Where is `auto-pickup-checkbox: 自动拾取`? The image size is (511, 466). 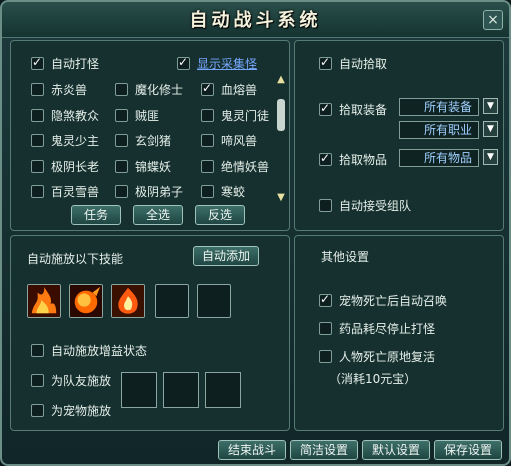 auto-pickup-checkbox: 自动拾取 is located at coordinates (353, 63).